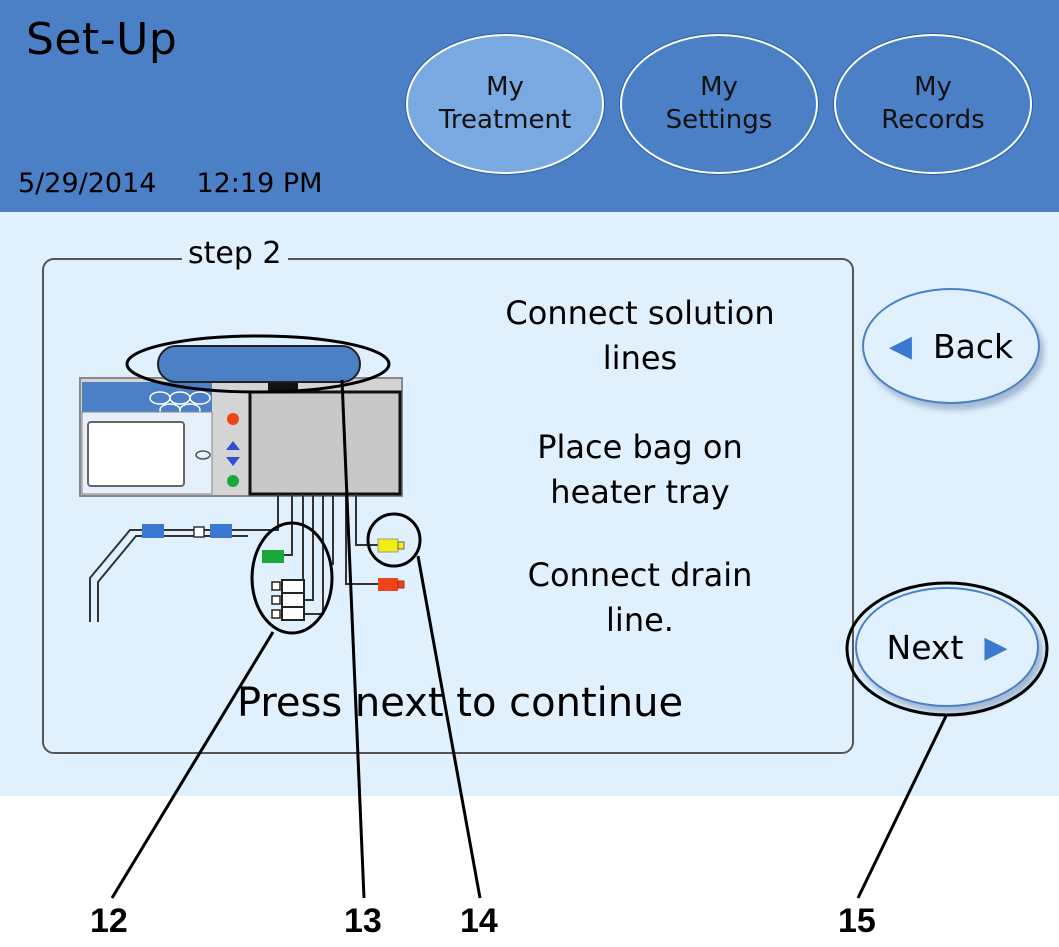 The image size is (1059, 947). Describe the element at coordinates (479, 921) in the screenshot. I see `callout-label-14: 14` at that location.